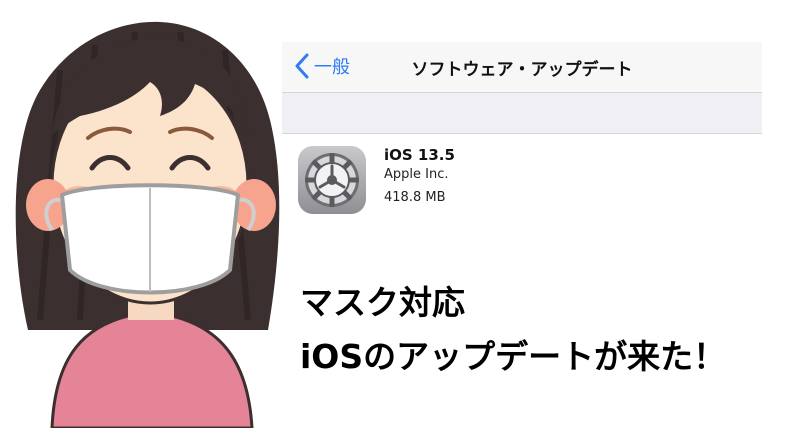 The width and height of the screenshot is (800, 428). What do you see at coordinates (522, 183) in the screenshot?
I see `software-update-row: iOS 13.5 Apple Inc. 418.8 MB` at bounding box center [522, 183].